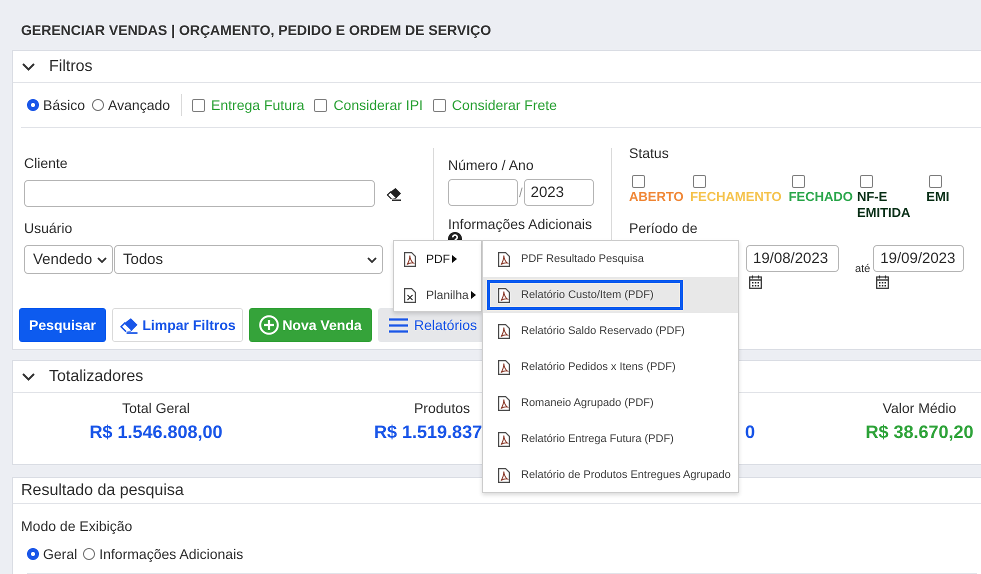 The image size is (981, 574). Describe the element at coordinates (559, 192) in the screenshot. I see `year-input: 2023` at that location.